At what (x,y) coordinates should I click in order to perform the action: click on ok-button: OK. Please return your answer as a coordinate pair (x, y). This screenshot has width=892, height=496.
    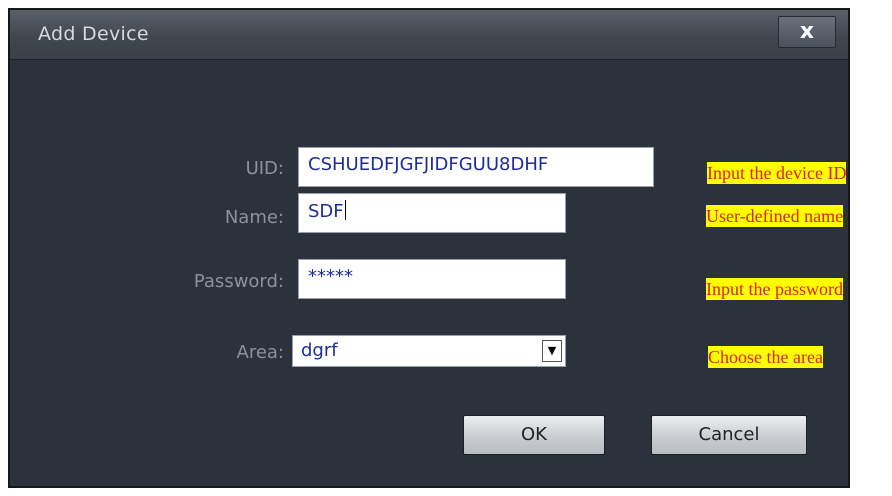
    Looking at the image, I should click on (534, 435).